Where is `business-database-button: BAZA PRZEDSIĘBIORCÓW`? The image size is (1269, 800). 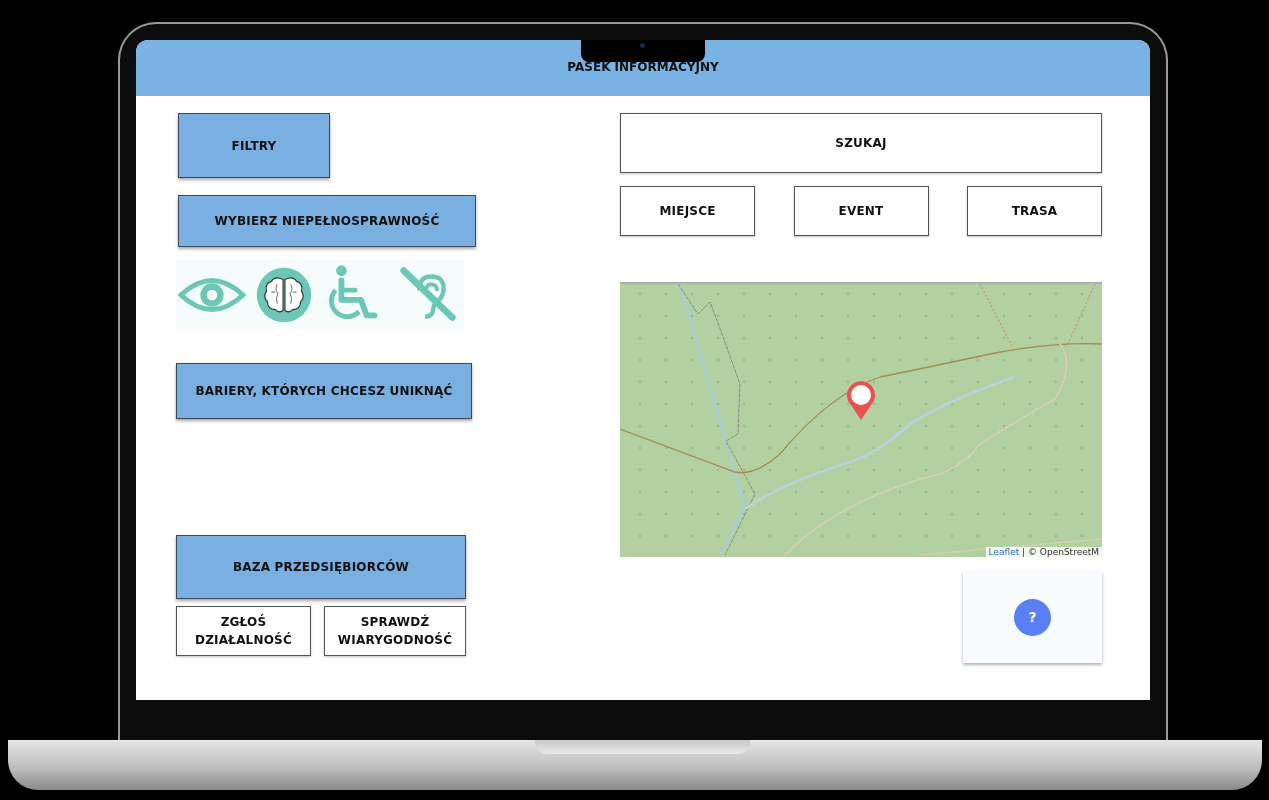 business-database-button: BAZA PRZEDSIĘBIORCÓW is located at coordinates (321, 567).